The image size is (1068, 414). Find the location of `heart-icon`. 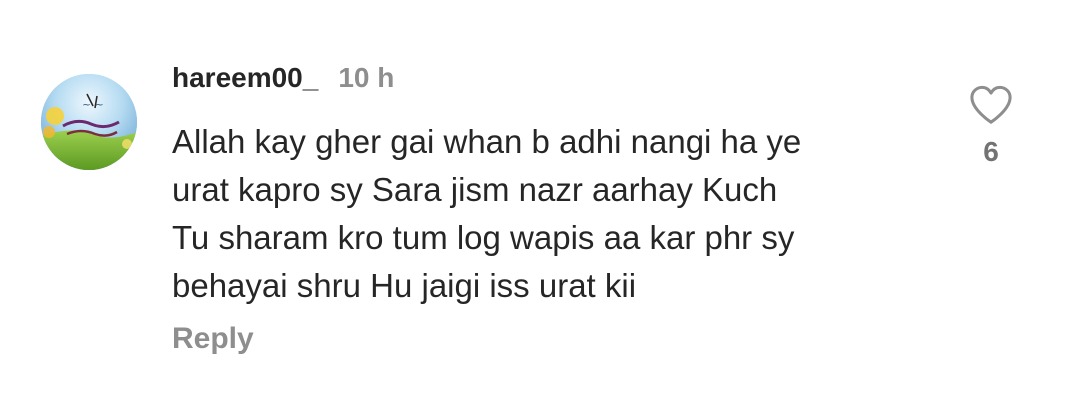

heart-icon is located at coordinates (991, 105).